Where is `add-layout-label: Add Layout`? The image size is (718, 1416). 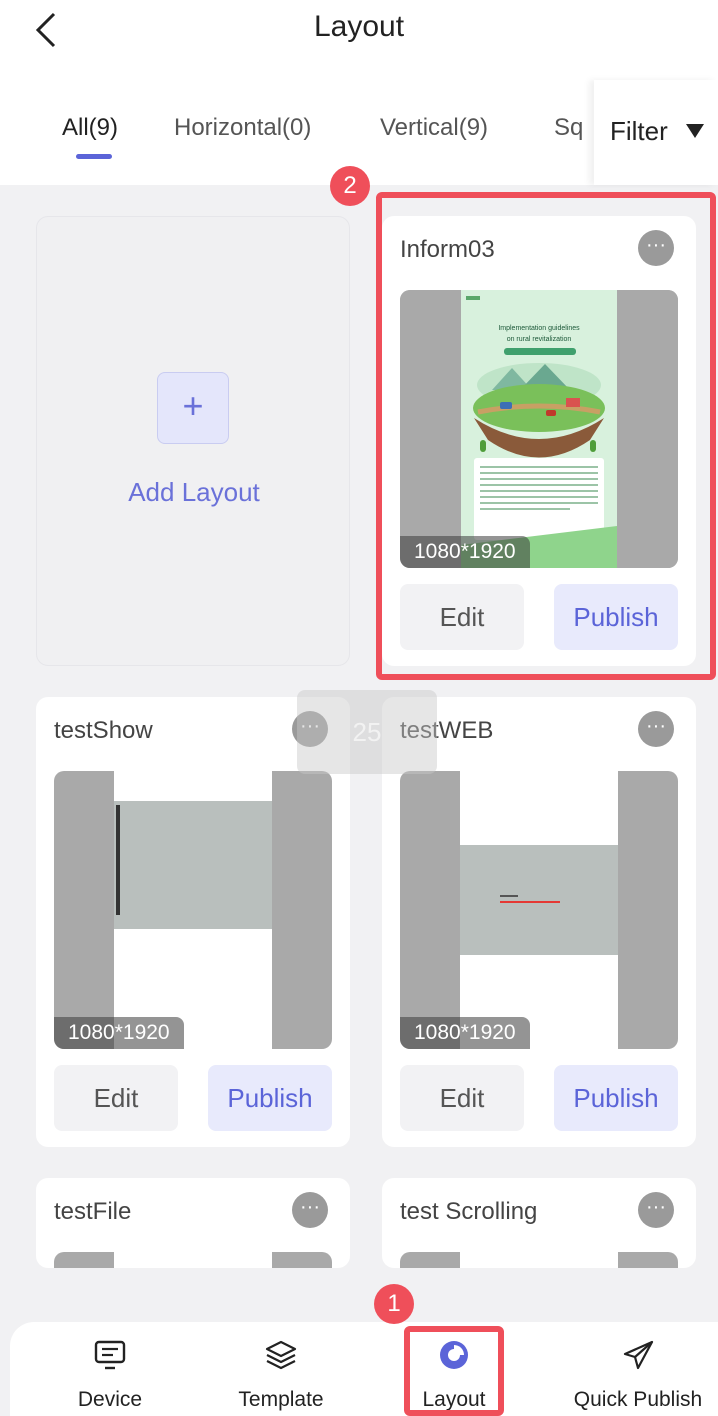 add-layout-label: Add Layout is located at coordinates (194, 492).